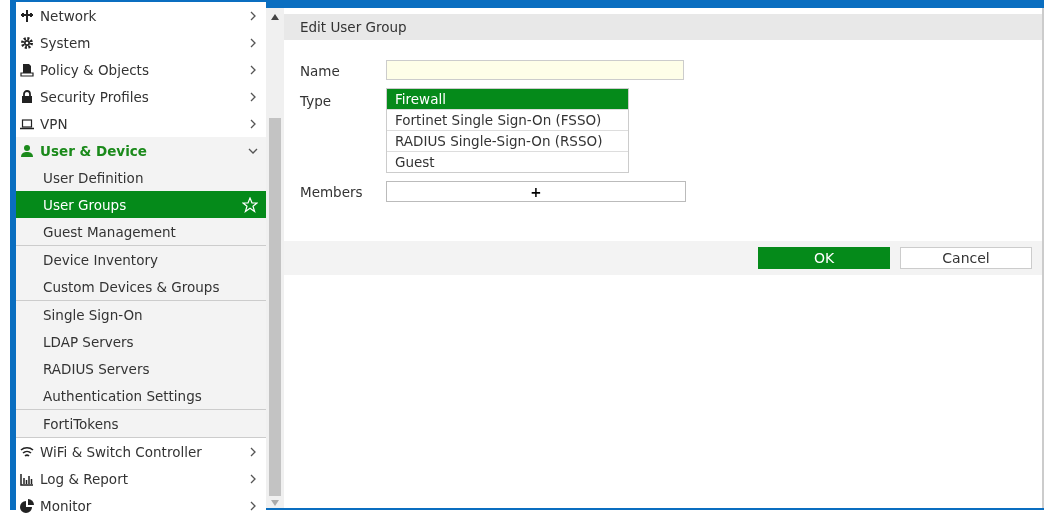  What do you see at coordinates (141, 204) in the screenshot?
I see `sidebar-subitem: User Groups` at bounding box center [141, 204].